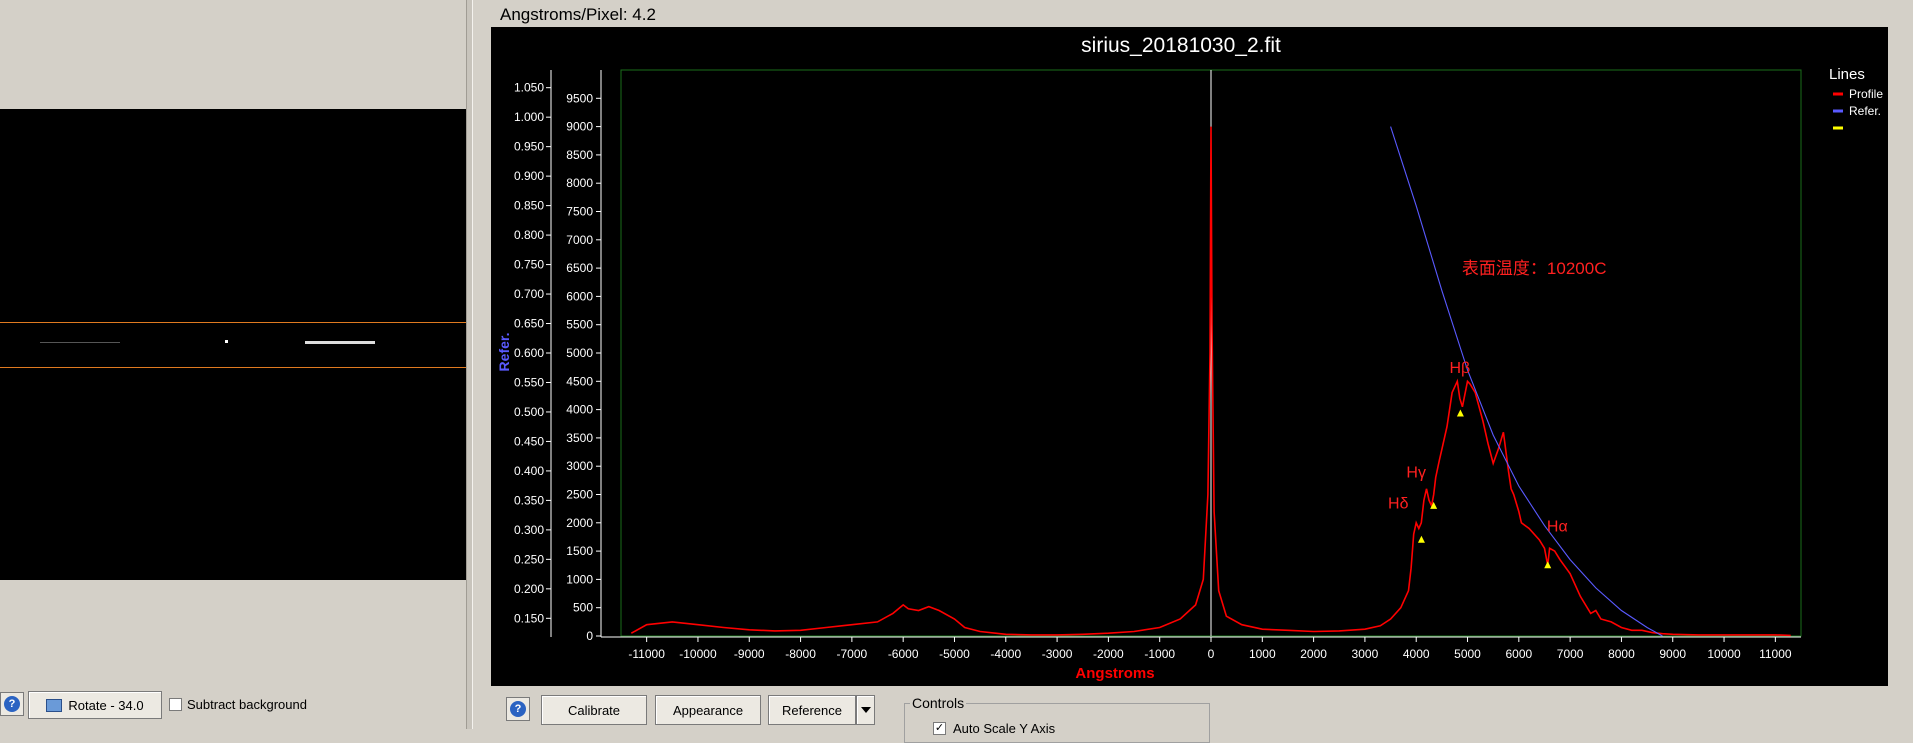 The width and height of the screenshot is (1913, 743). Describe the element at coordinates (247, 704) in the screenshot. I see `subtract-background-label: Subtract background` at that location.